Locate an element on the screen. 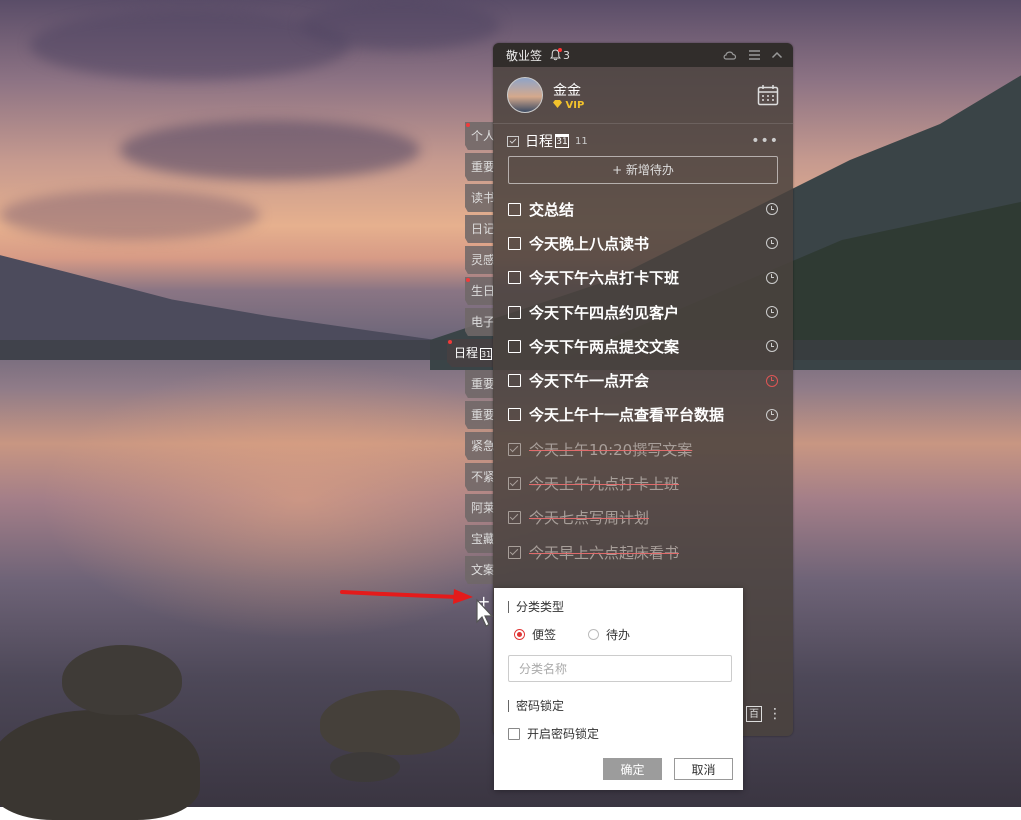  category-tab: 读书 is located at coordinates (479, 198).